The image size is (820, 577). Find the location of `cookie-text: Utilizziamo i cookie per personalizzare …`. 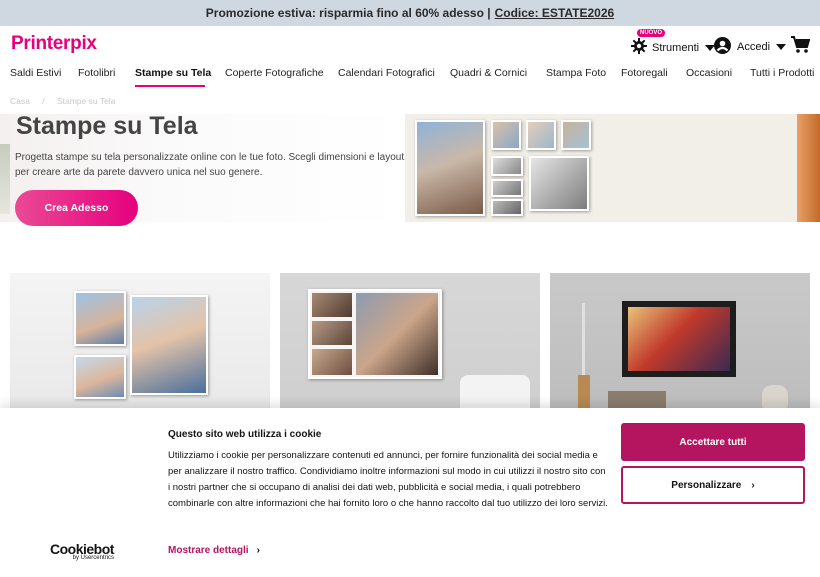

cookie-text: Utilizziamo i cookie per personalizzare … is located at coordinates (388, 479).